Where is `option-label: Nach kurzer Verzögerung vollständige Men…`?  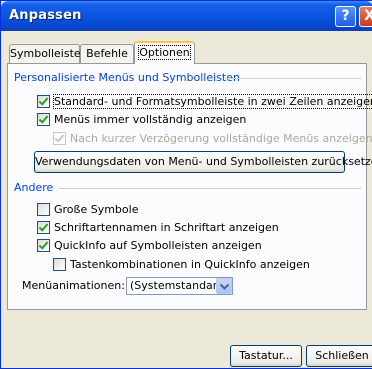 option-label: Nach kurzer Verzögerung vollständige Men… is located at coordinates (221, 138).